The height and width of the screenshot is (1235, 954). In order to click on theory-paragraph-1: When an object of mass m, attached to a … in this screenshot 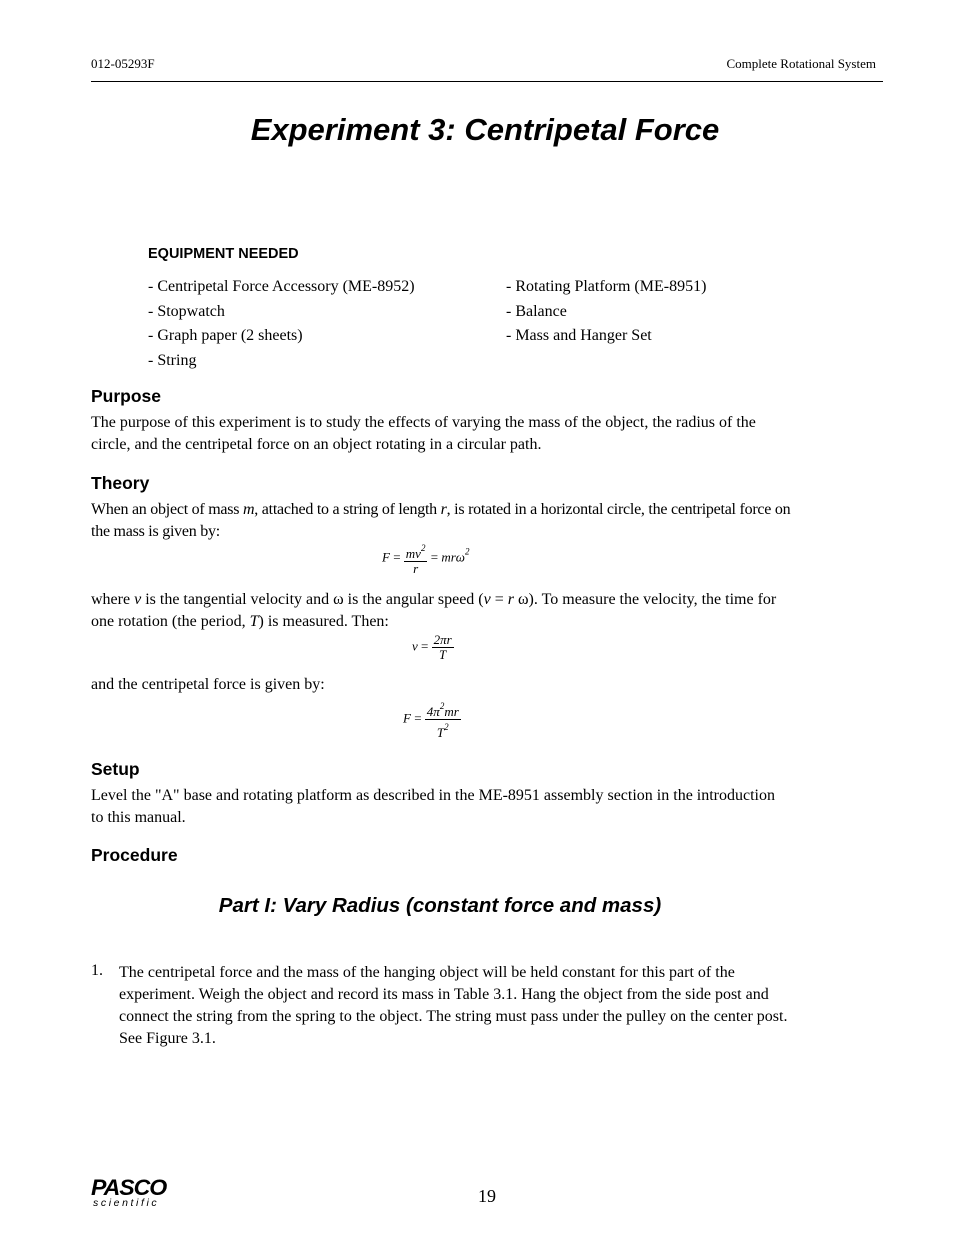, I will do `click(441, 520)`.